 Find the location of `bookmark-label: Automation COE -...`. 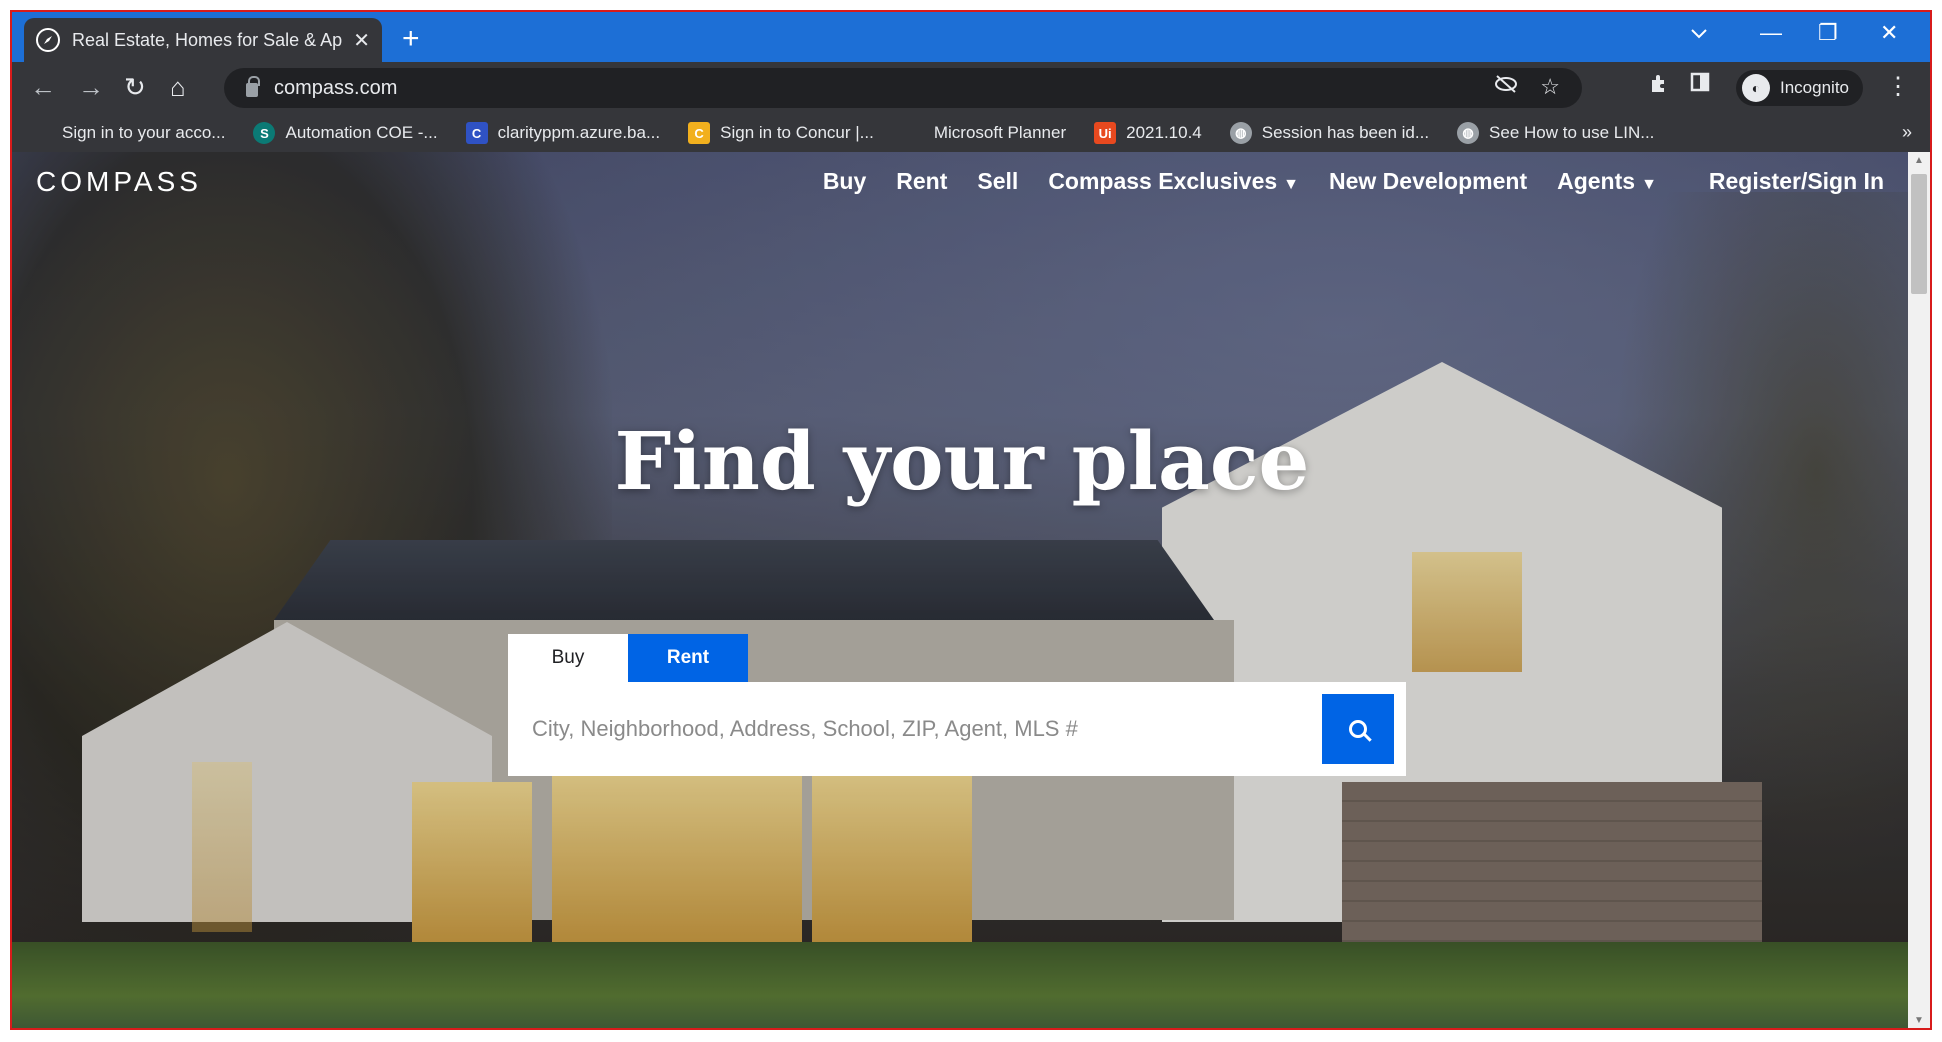

bookmark-label: Automation COE -... is located at coordinates (361, 132).